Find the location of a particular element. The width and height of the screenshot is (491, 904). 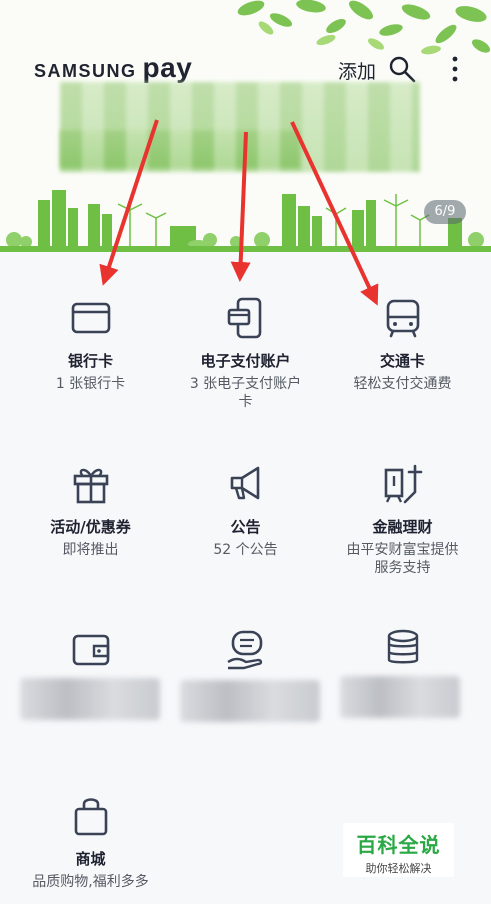

bank-card-item: 银行卡 1 张银行卡 is located at coordinates (90, 344).